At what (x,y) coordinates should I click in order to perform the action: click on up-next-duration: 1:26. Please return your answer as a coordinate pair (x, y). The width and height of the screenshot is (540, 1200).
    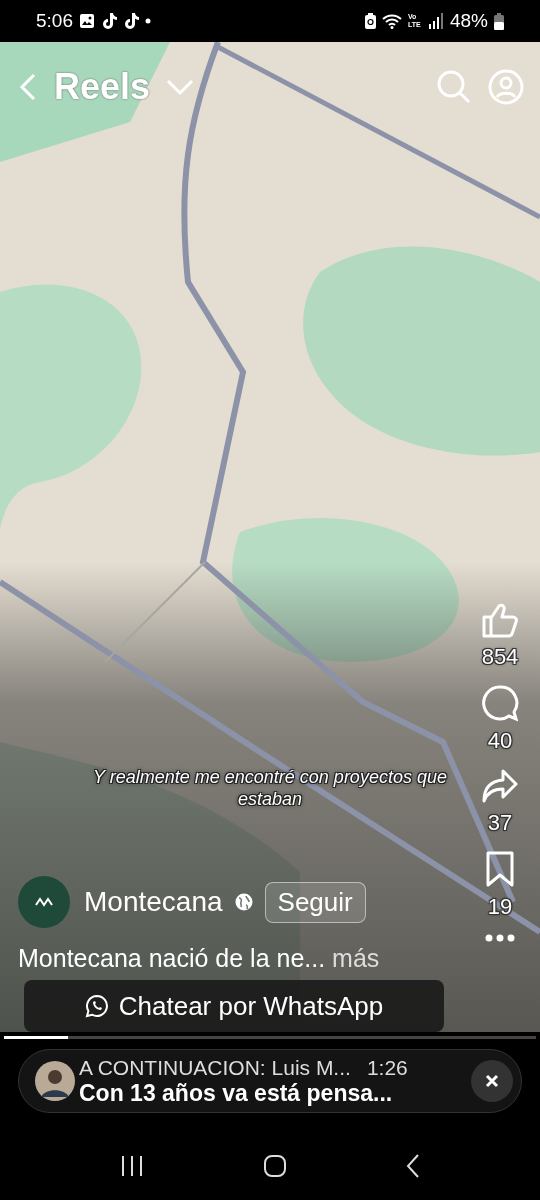
    Looking at the image, I should click on (387, 1067).